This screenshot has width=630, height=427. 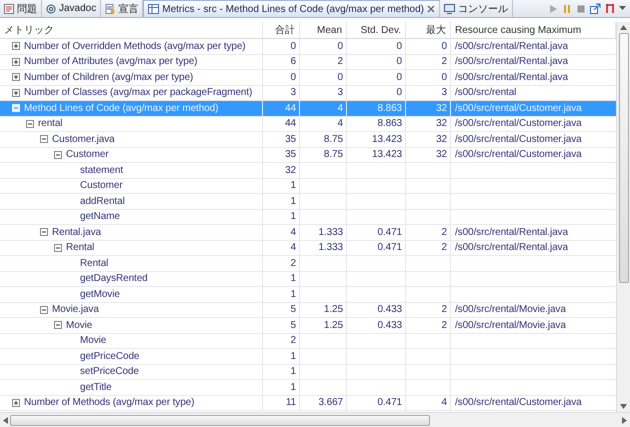 I want to click on table-row: statement 32, so click(x=308, y=170).